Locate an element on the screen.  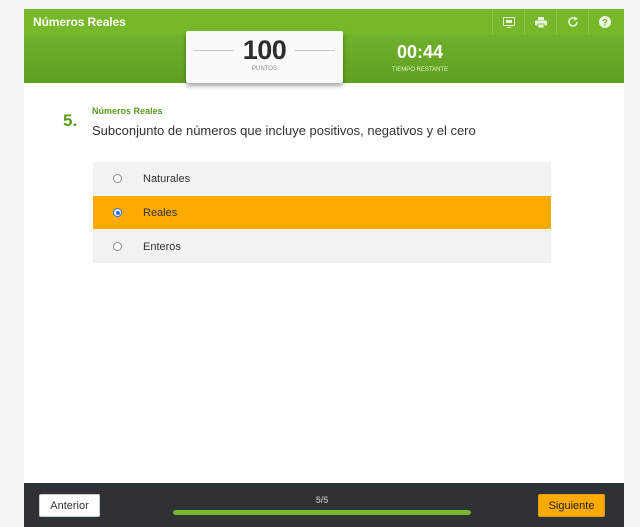
answer-label: Naturales is located at coordinates (167, 178).